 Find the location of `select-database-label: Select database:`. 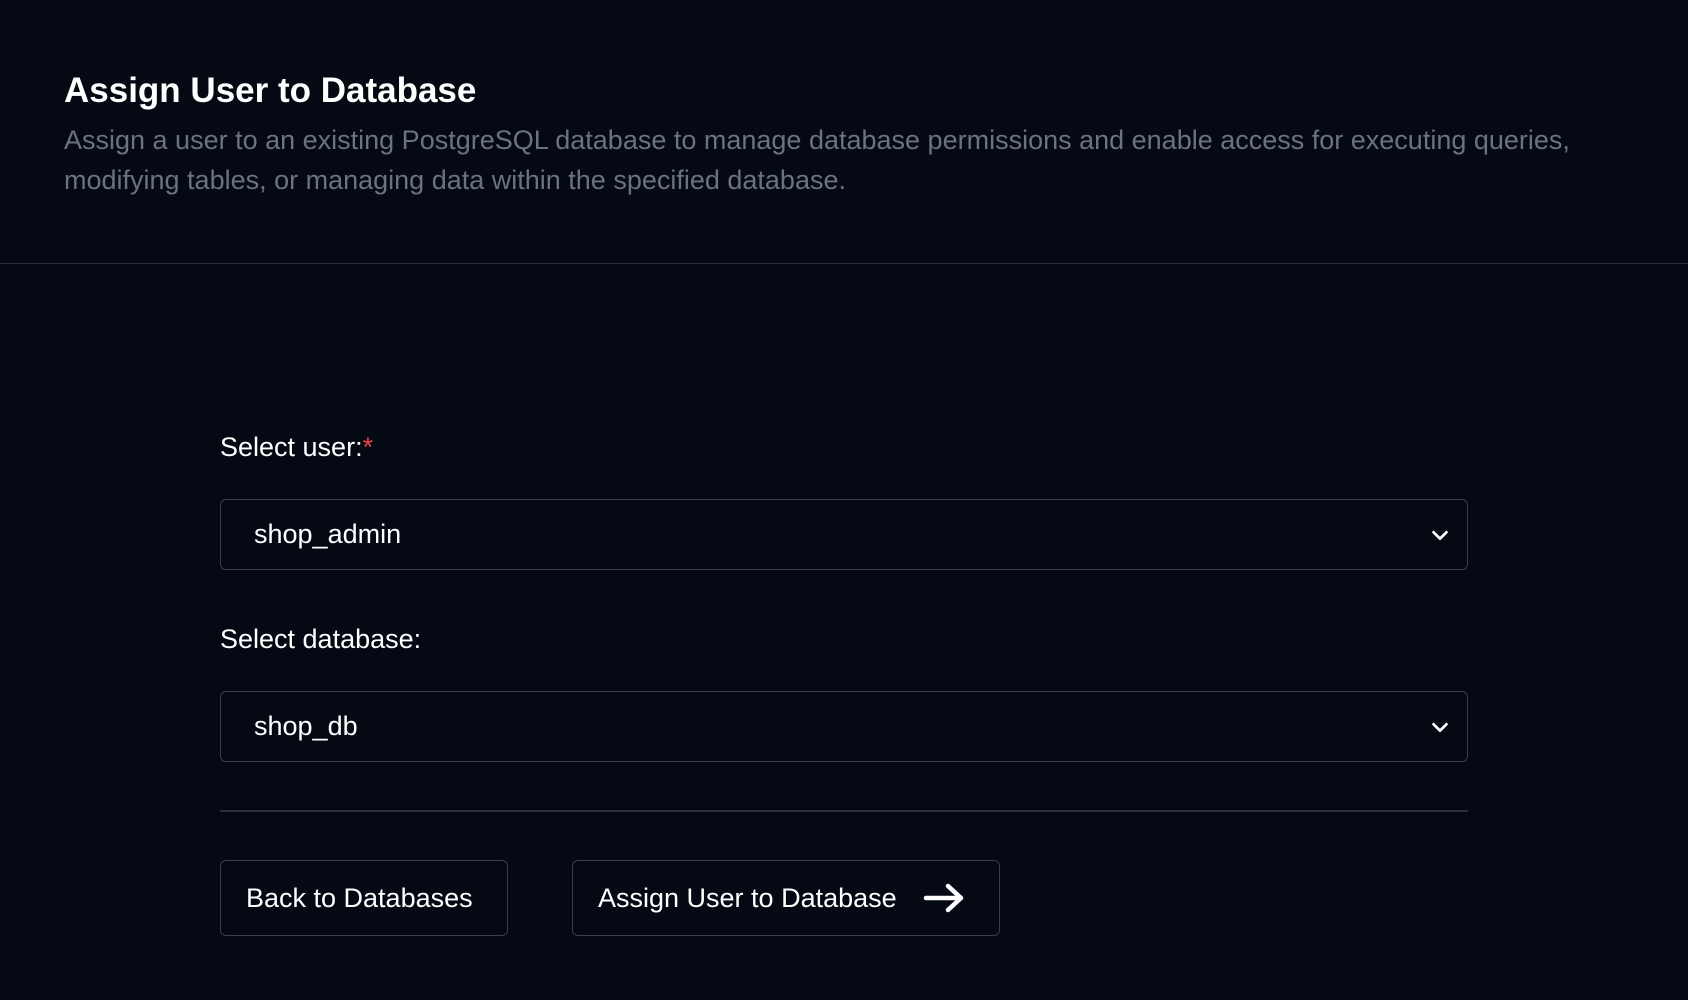

select-database-label: Select database: is located at coordinates (321, 639).